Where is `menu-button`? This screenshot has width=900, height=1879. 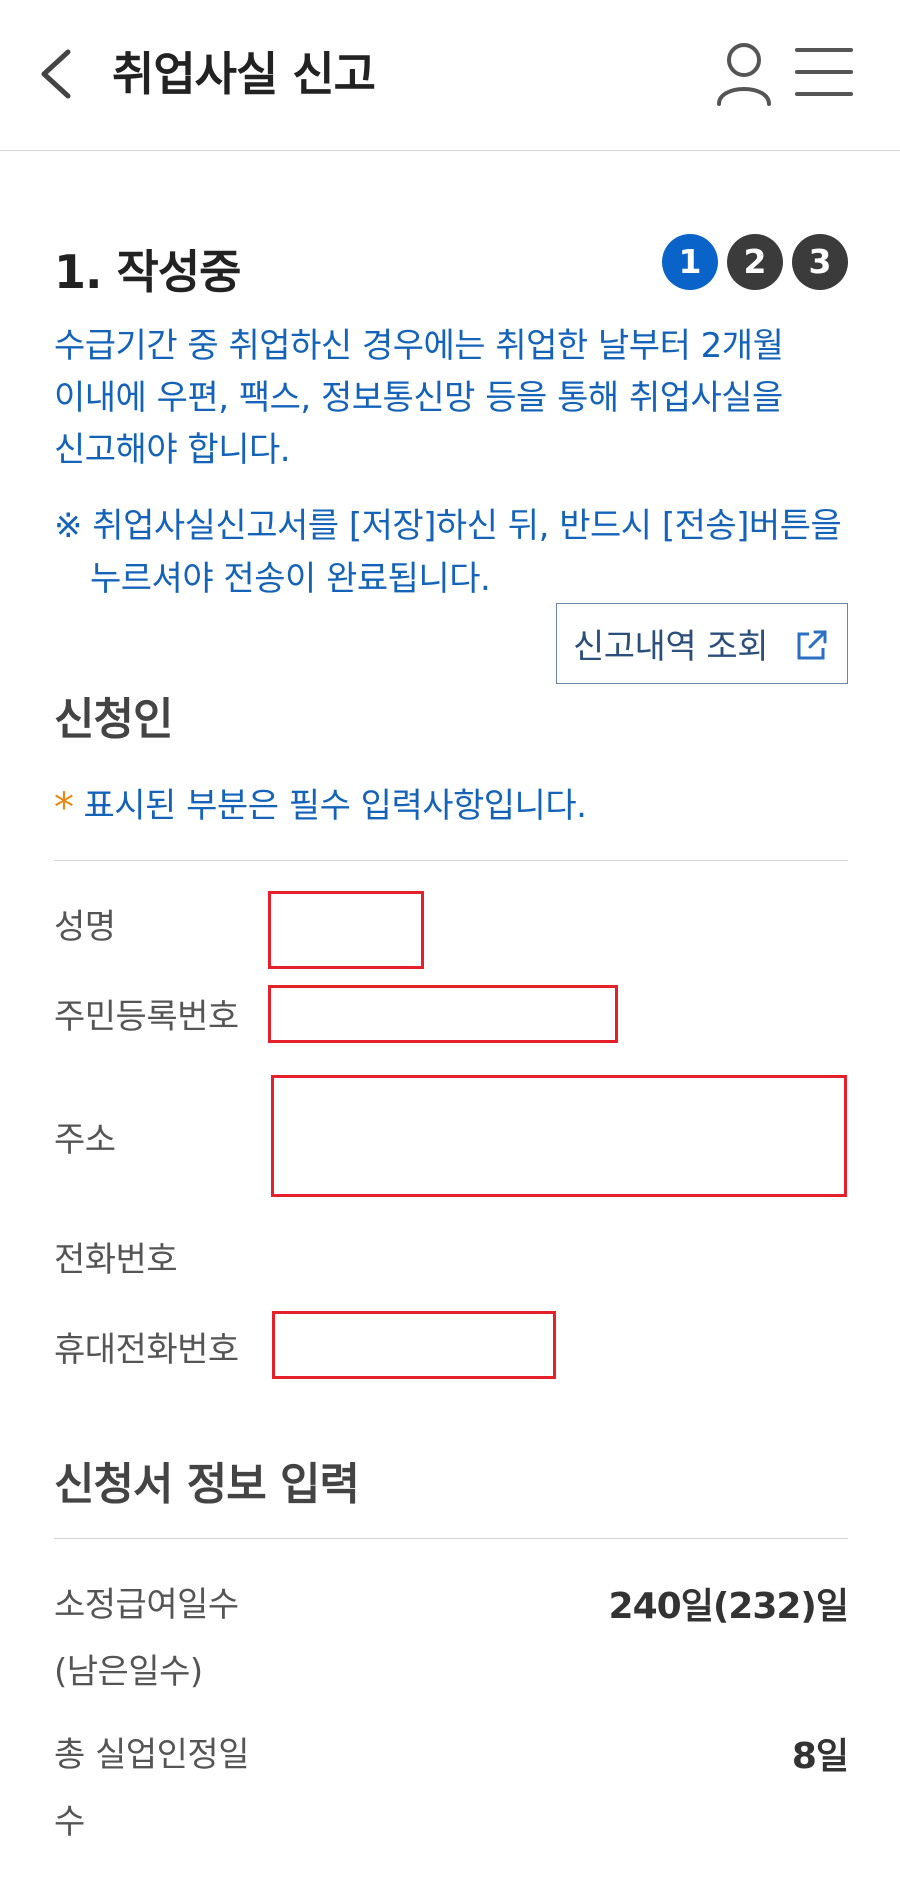 menu-button is located at coordinates (824, 72).